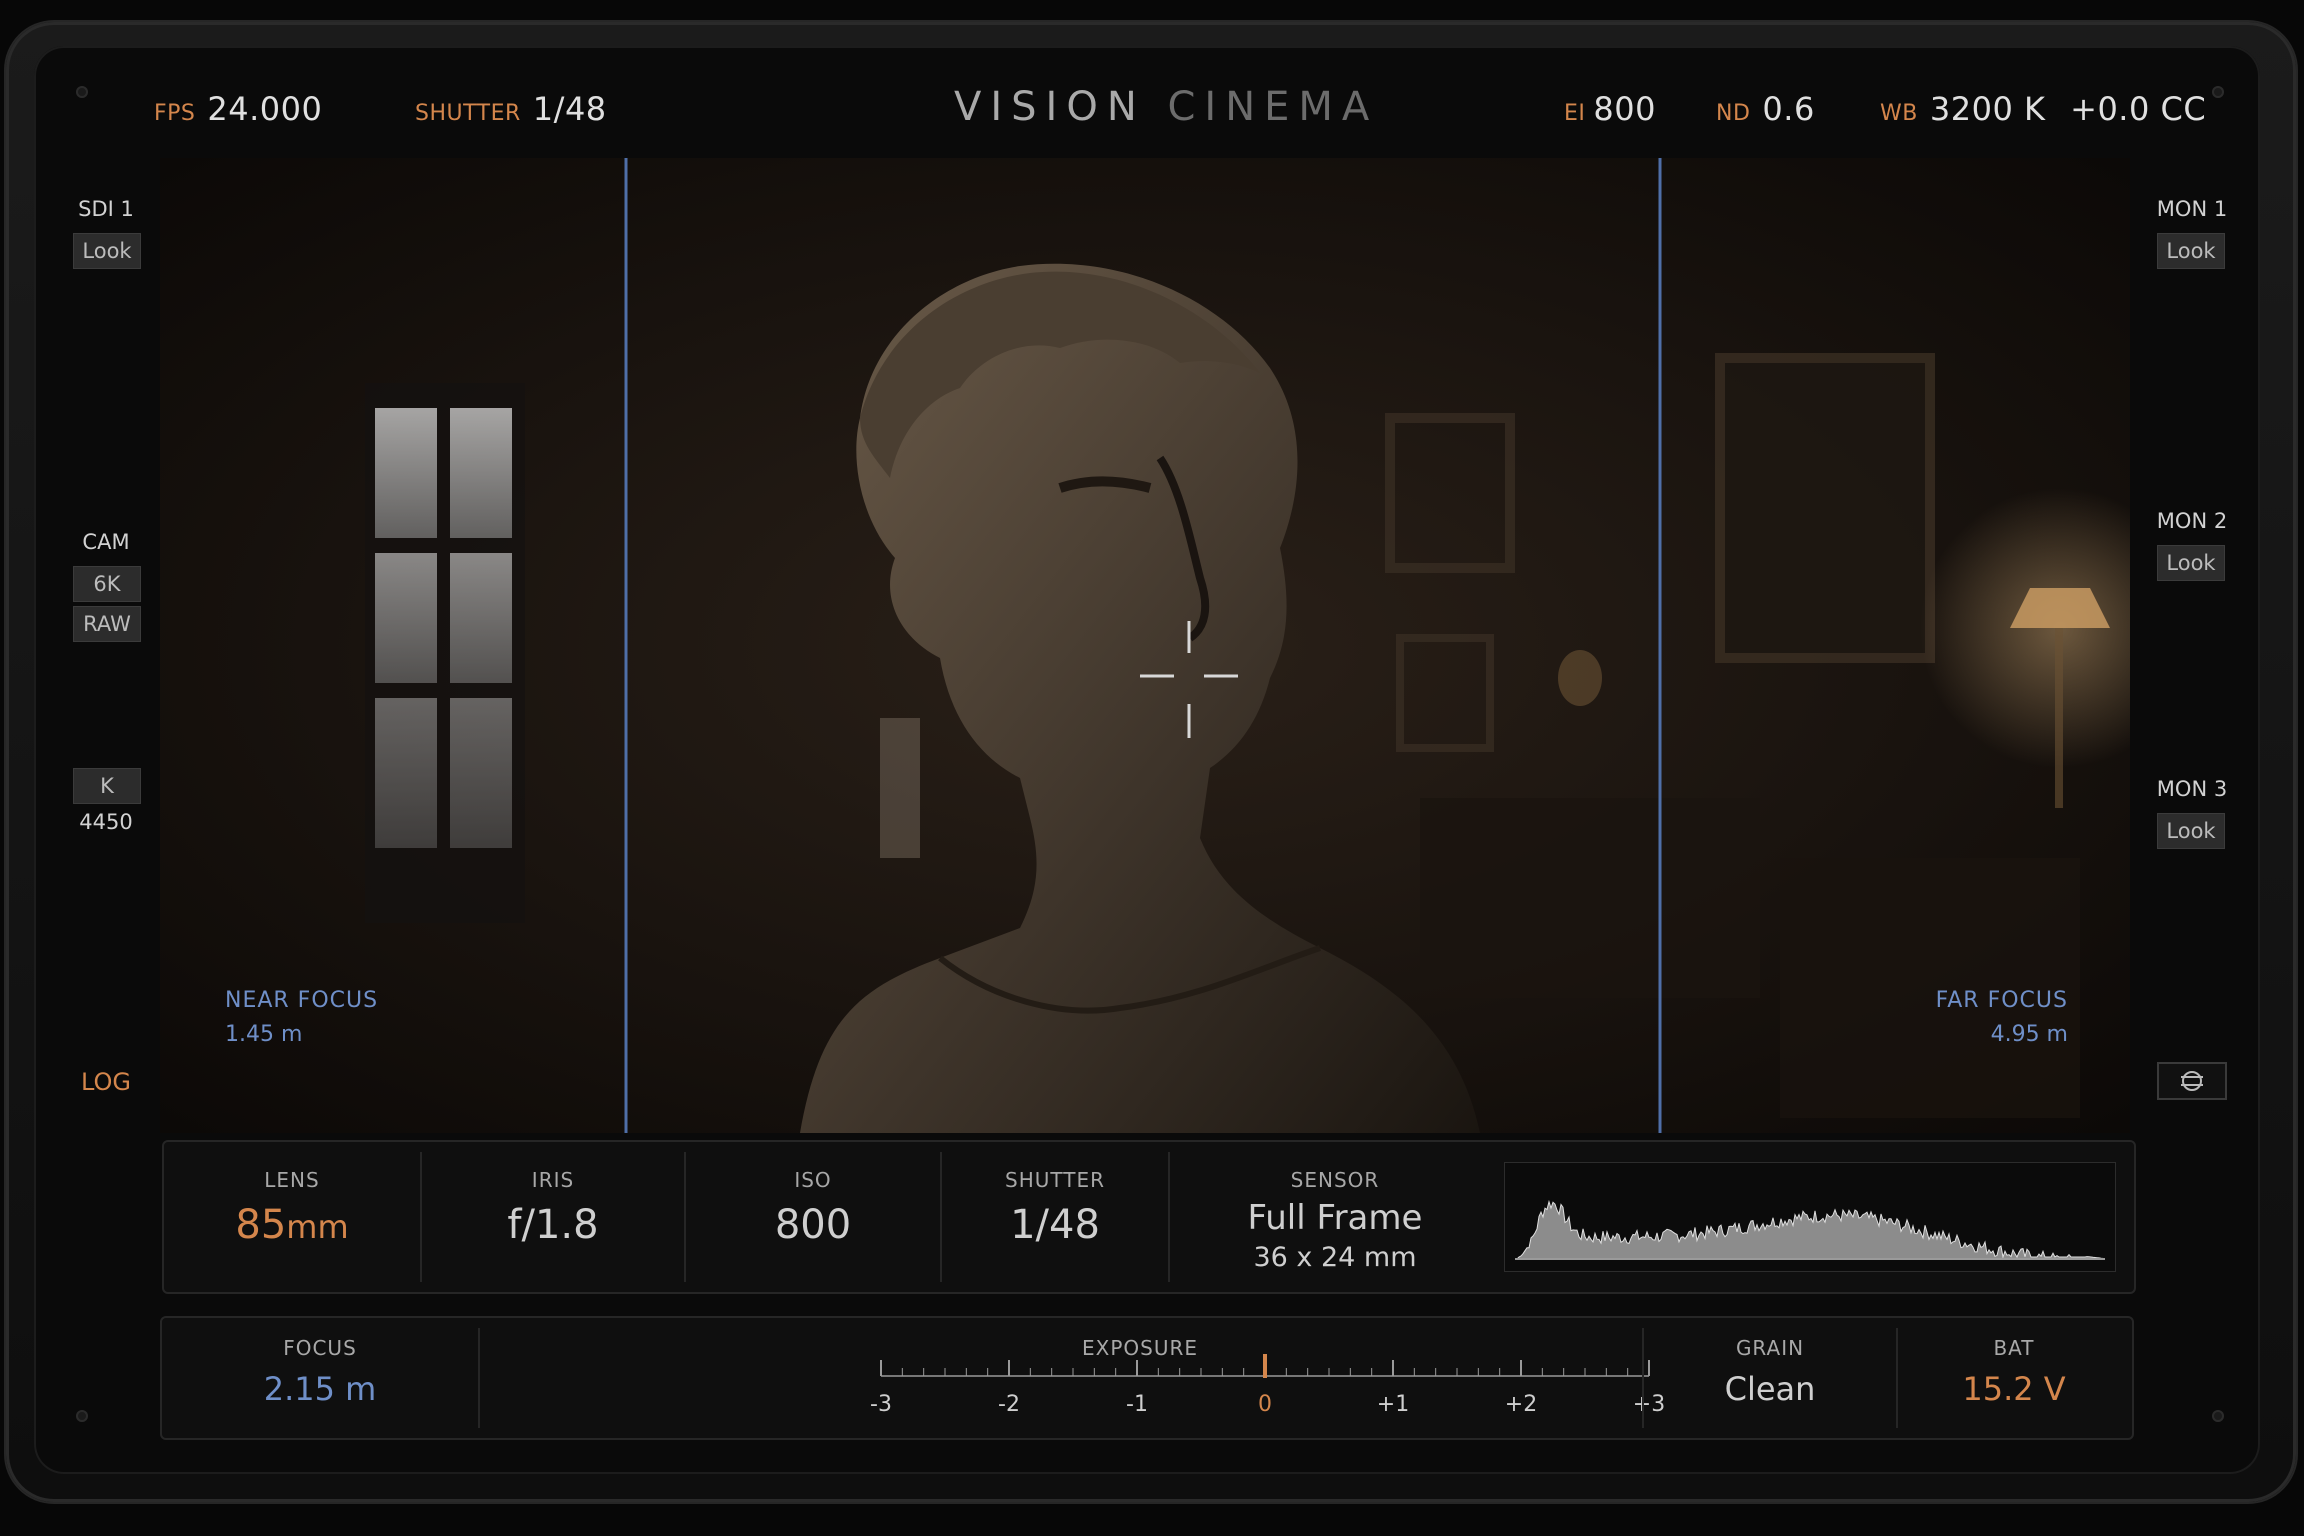 Image resolution: width=2304 pixels, height=1536 pixels. What do you see at coordinates (1050, 107) in the screenshot?
I see `brand-primary: VISION` at bounding box center [1050, 107].